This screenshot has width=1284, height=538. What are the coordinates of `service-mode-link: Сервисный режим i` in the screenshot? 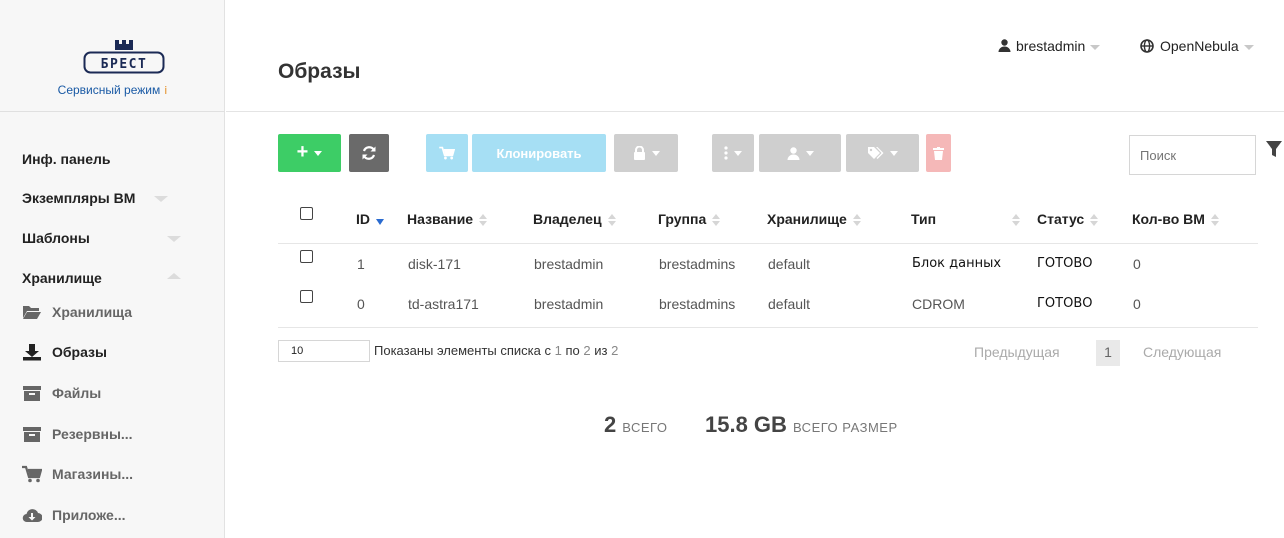 It's located at (112, 90).